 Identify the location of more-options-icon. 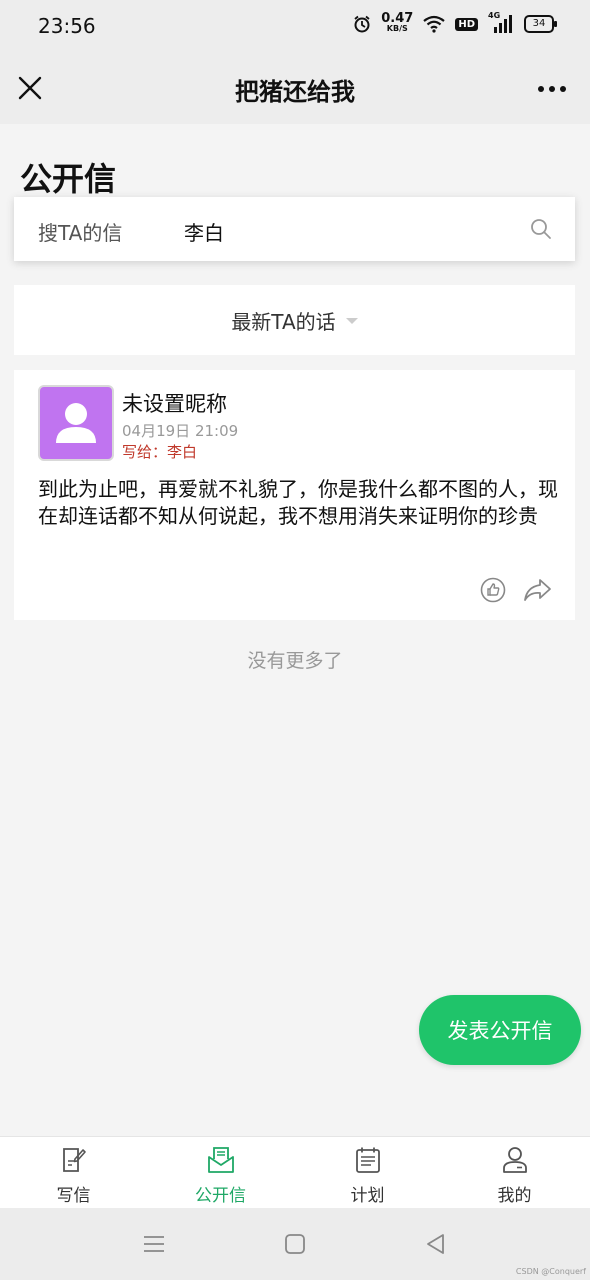
(552, 89).